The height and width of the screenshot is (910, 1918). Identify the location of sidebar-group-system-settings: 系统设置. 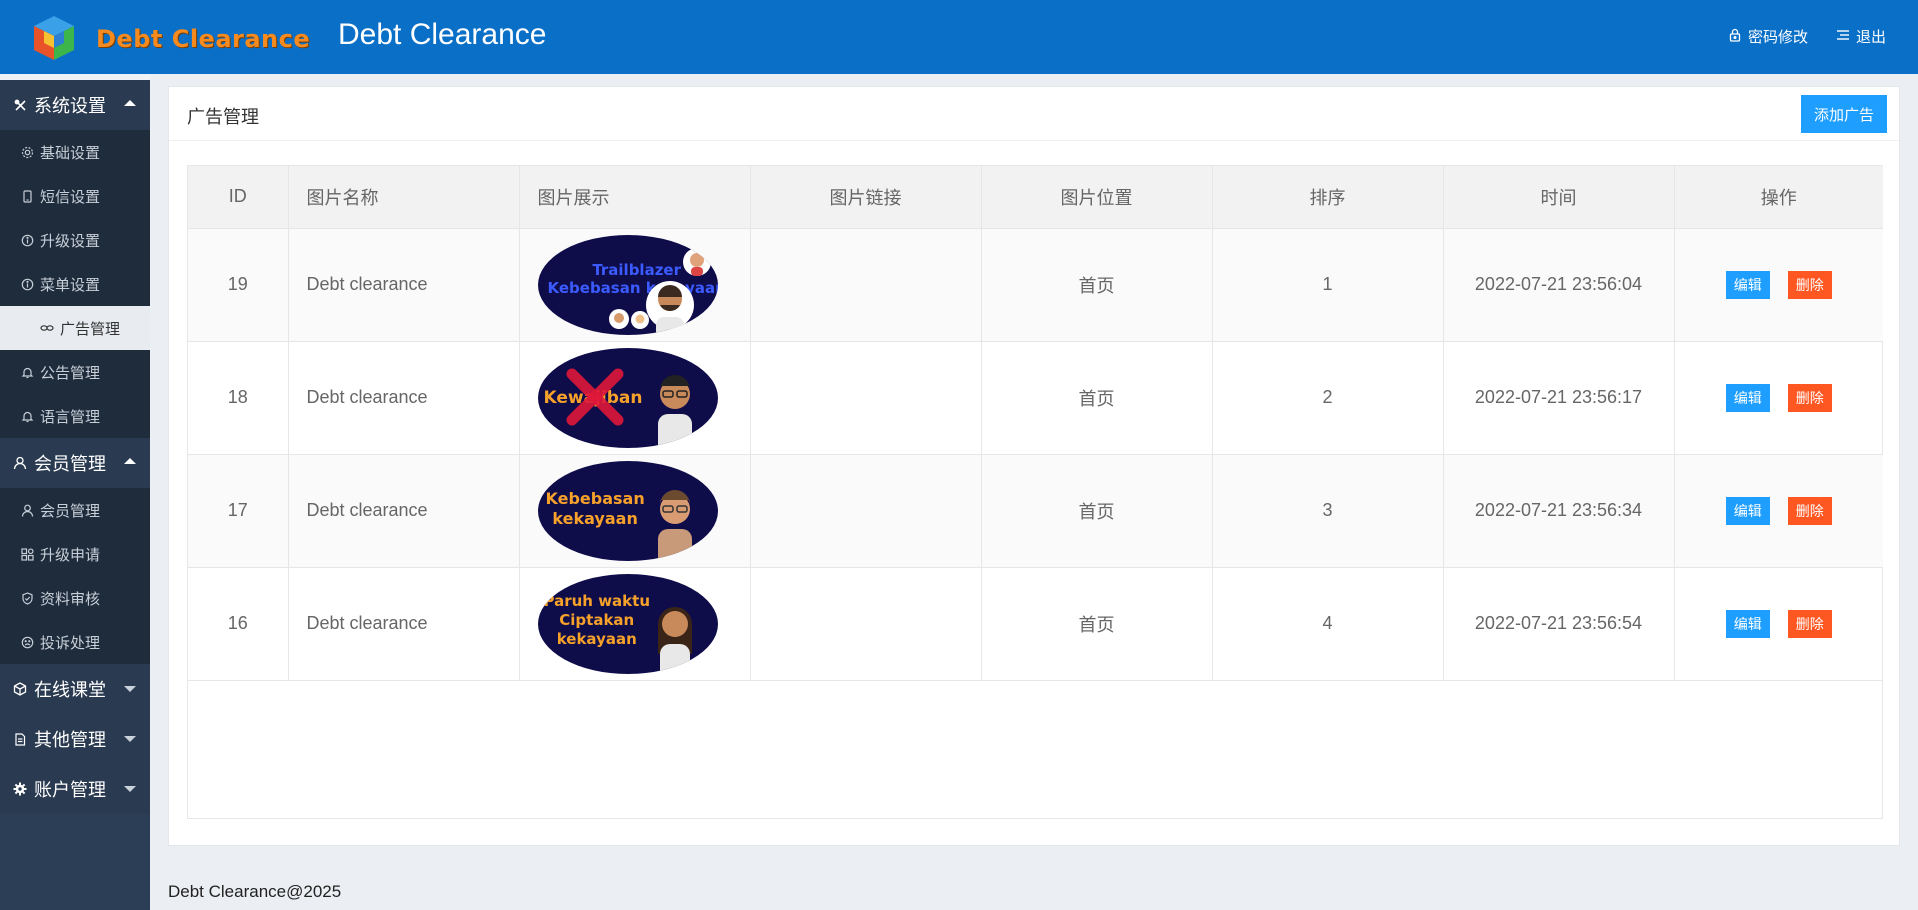
(75, 105).